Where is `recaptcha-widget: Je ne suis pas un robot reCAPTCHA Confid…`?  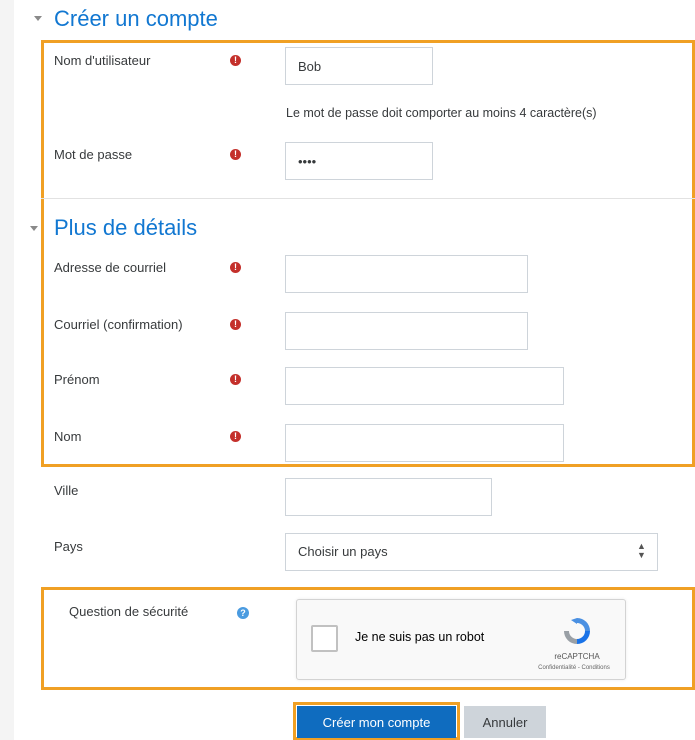 recaptcha-widget: Je ne suis pas un robot reCAPTCHA Confid… is located at coordinates (461, 639).